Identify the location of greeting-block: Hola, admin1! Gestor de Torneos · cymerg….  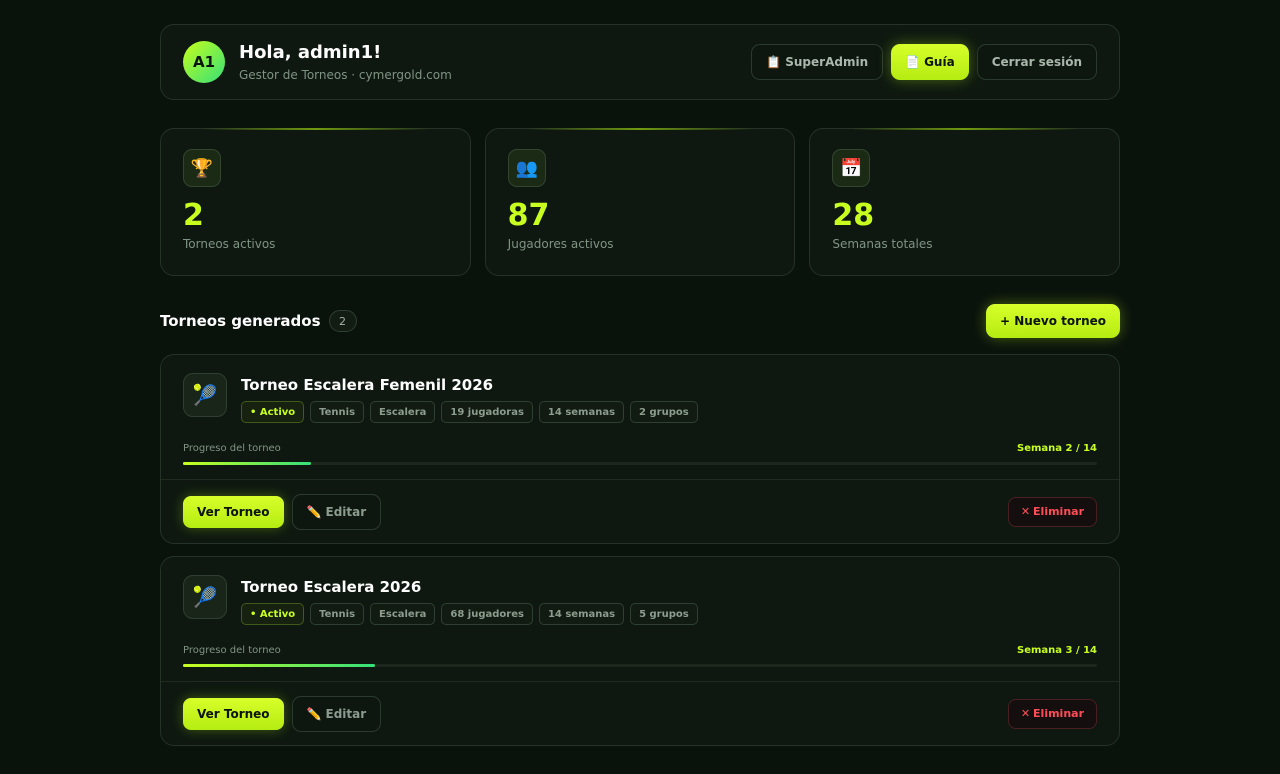
(345, 62).